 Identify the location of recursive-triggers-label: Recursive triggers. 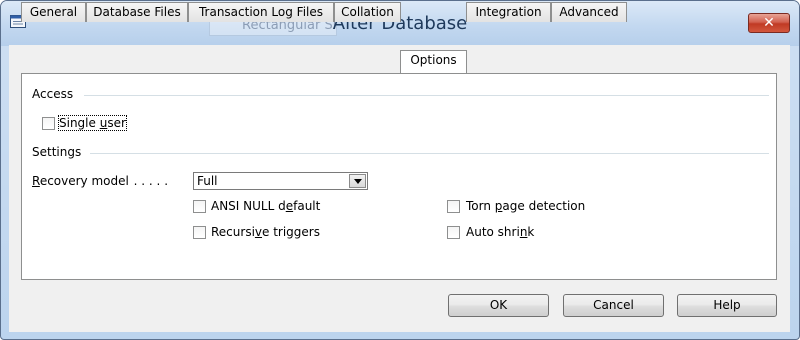
(265, 232).